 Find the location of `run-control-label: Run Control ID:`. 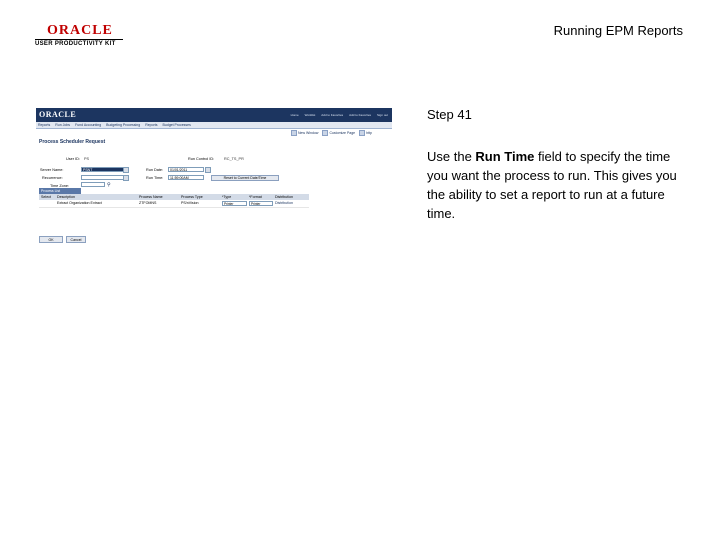

run-control-label: Run Control ID: is located at coordinates (201, 159).